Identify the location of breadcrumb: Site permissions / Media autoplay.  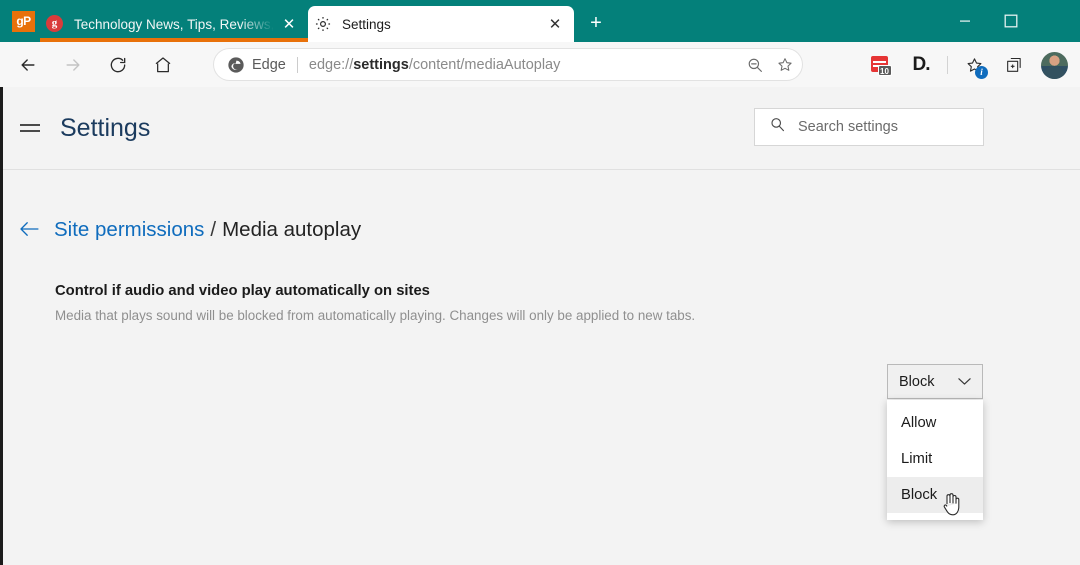
(189, 230).